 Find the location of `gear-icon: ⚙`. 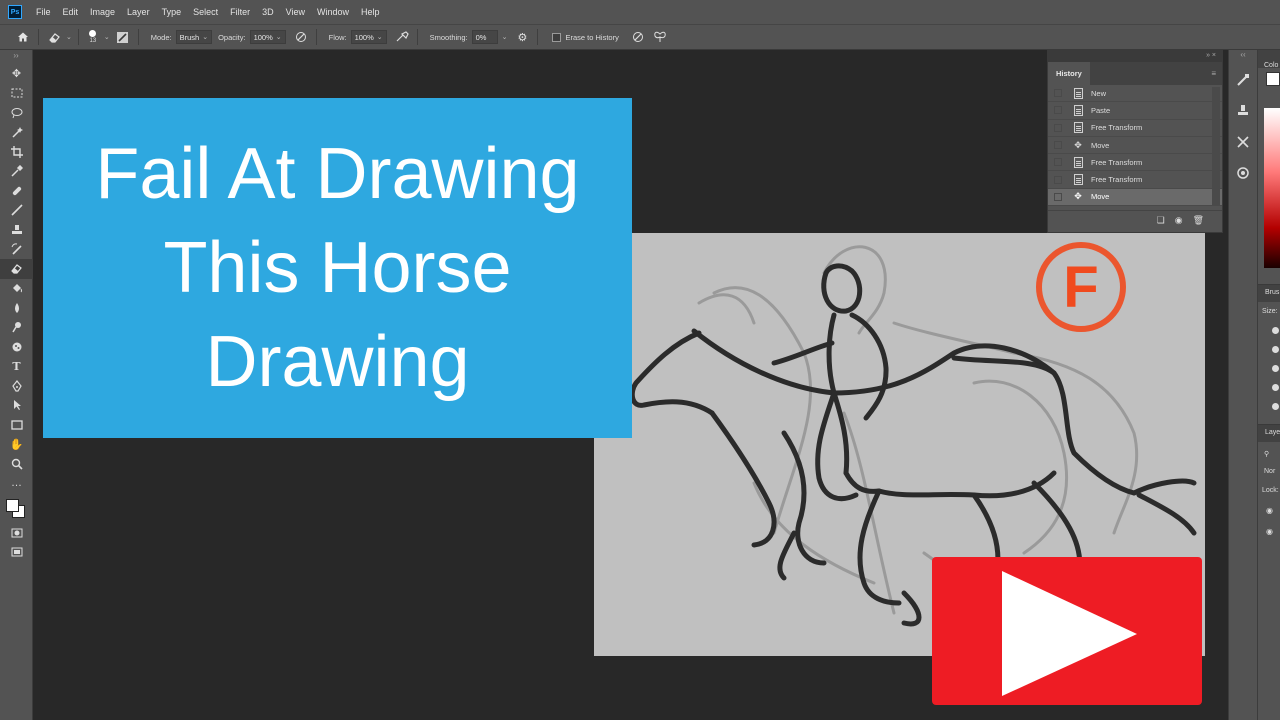

gear-icon: ⚙ is located at coordinates (522, 37).